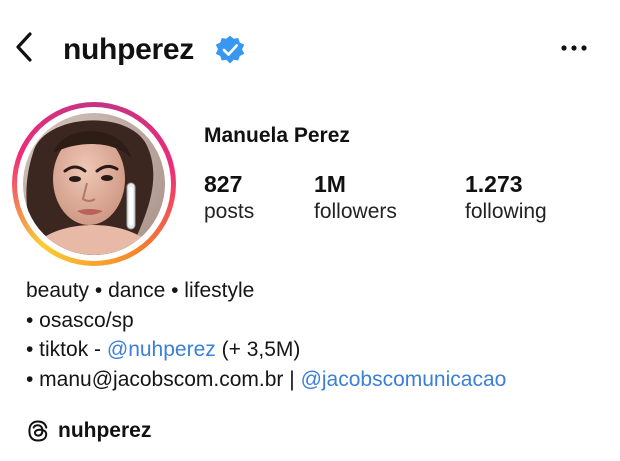 Image resolution: width=620 pixels, height=461 pixels. I want to click on avatar, so click(94, 184).